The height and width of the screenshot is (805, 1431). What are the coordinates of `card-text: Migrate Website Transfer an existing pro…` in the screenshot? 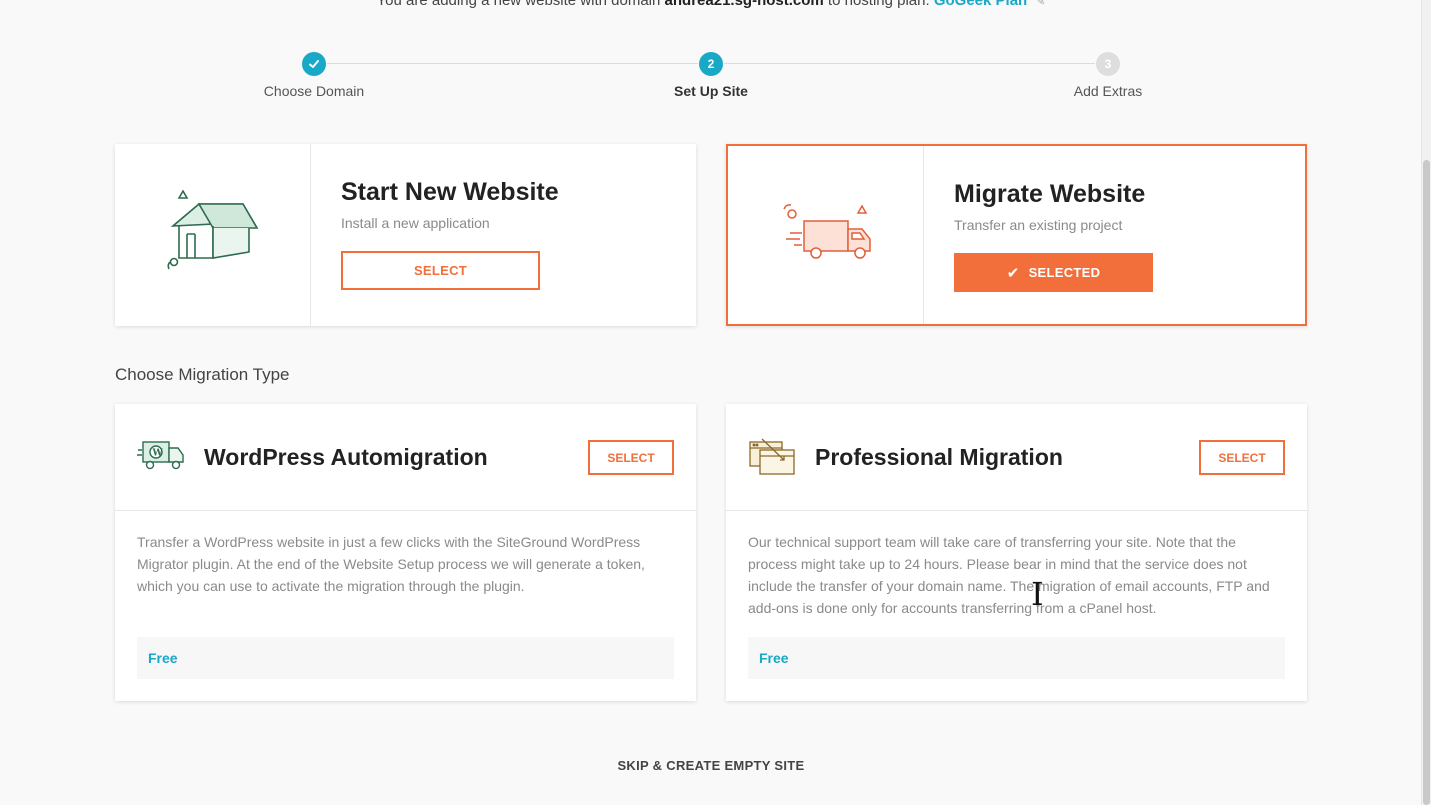 It's located at (1038, 235).